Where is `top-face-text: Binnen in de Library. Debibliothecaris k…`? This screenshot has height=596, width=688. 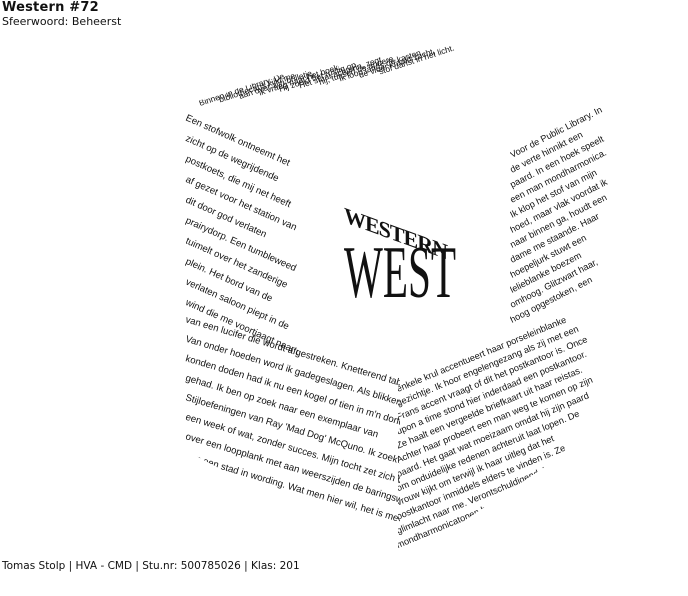
top-face-text: Binnen in de Library. Debibliothecaris k… is located at coordinates (327, 75).